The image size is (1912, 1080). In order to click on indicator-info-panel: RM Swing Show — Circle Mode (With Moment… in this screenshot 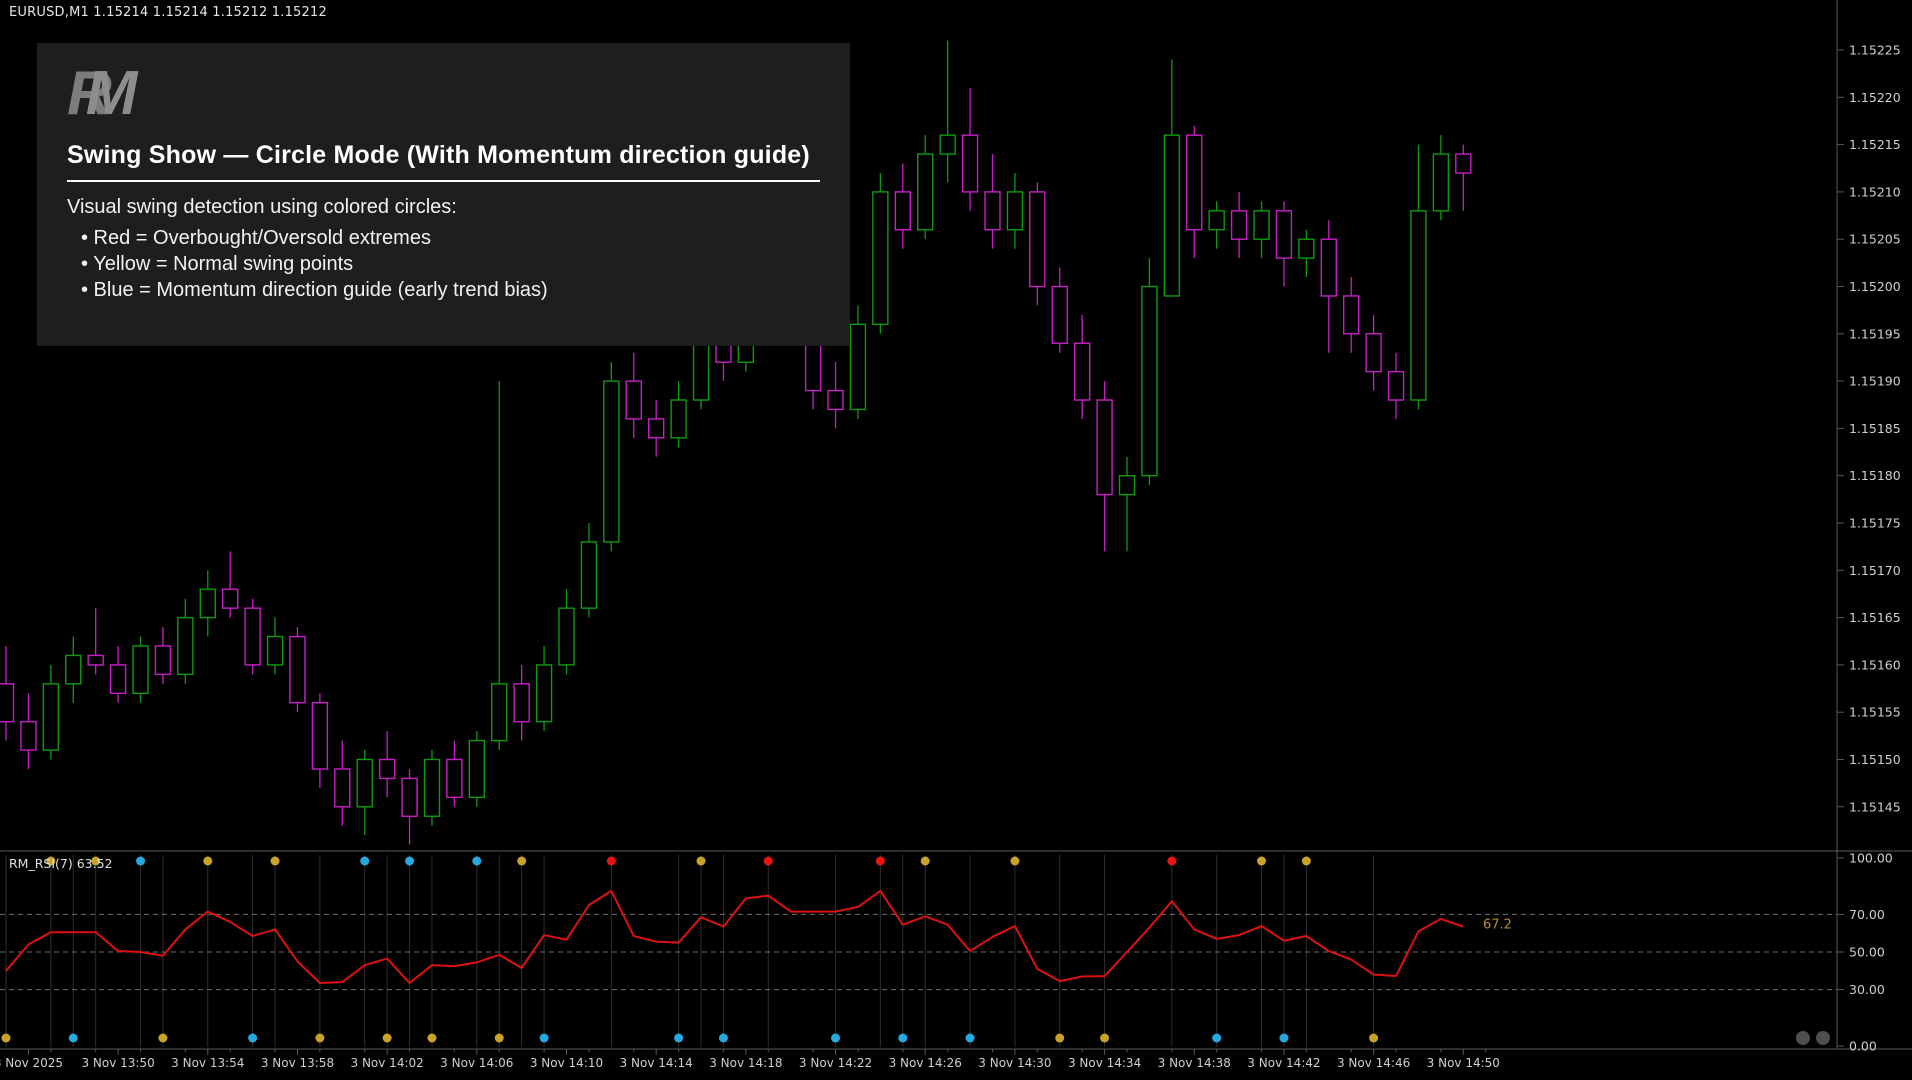, I will do `click(443, 194)`.